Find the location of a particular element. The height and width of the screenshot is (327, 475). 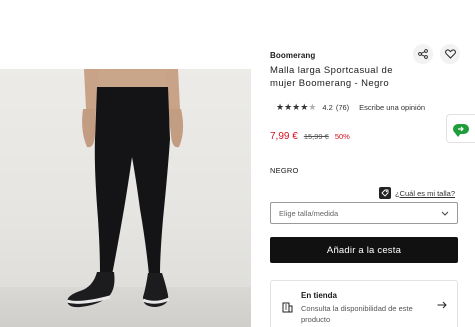

heart-icon is located at coordinates (450, 54).